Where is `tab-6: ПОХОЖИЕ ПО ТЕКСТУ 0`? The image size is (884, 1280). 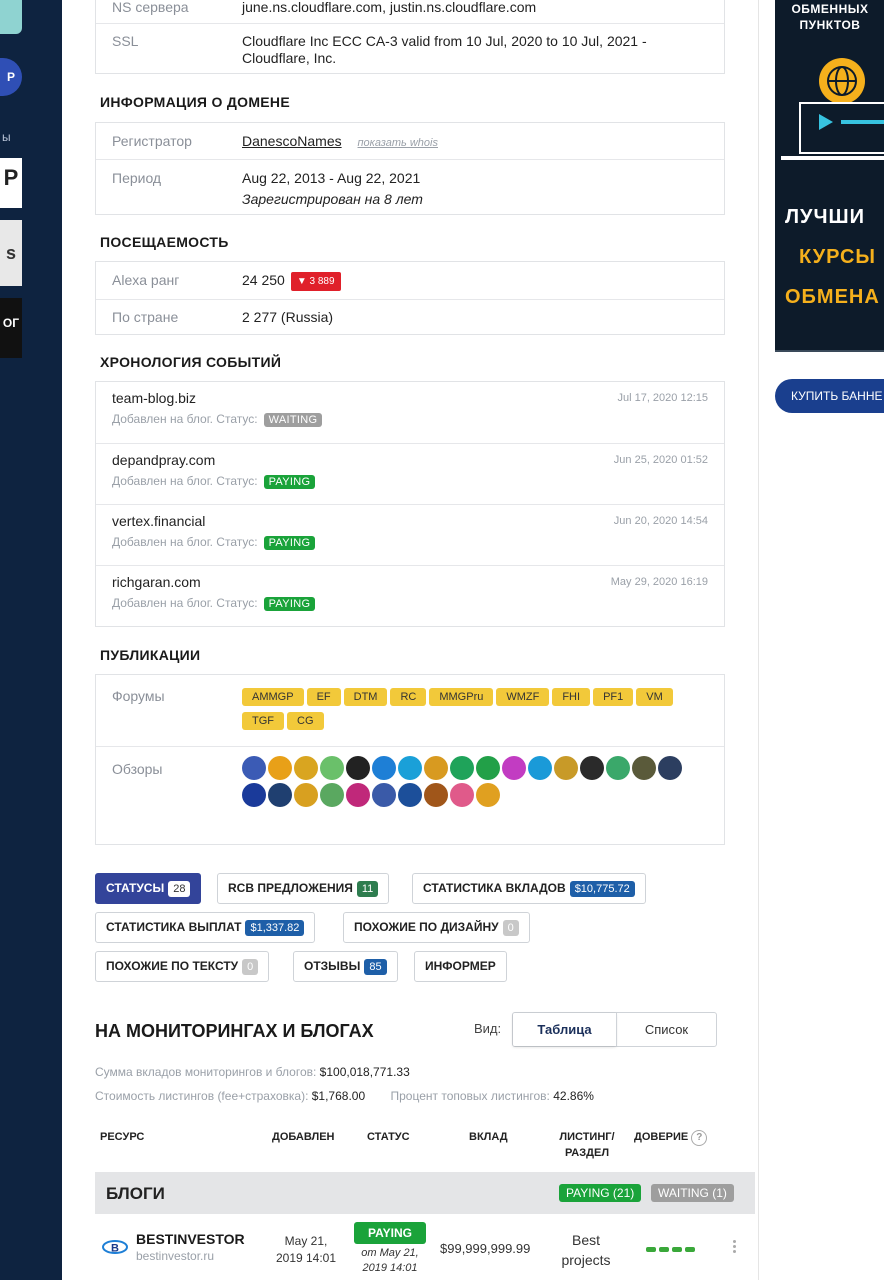 tab-6: ПОХОЖИЕ ПО ТЕКСТУ 0 is located at coordinates (182, 966).